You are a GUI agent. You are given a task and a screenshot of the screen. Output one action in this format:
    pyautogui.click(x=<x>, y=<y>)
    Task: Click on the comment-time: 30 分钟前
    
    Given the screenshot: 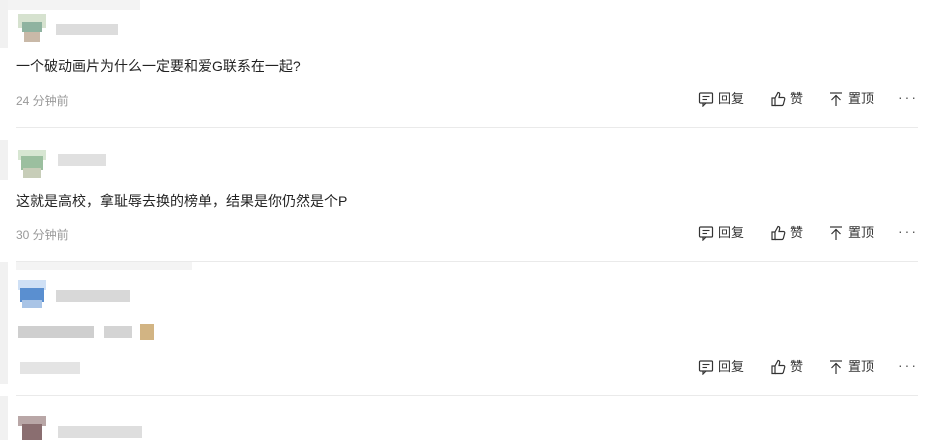 What is the action you would take?
    pyautogui.click(x=42, y=235)
    